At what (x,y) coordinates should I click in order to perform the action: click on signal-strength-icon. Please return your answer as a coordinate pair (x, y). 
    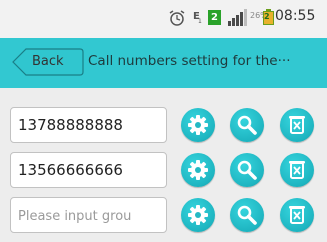
    Looking at the image, I should click on (237, 17).